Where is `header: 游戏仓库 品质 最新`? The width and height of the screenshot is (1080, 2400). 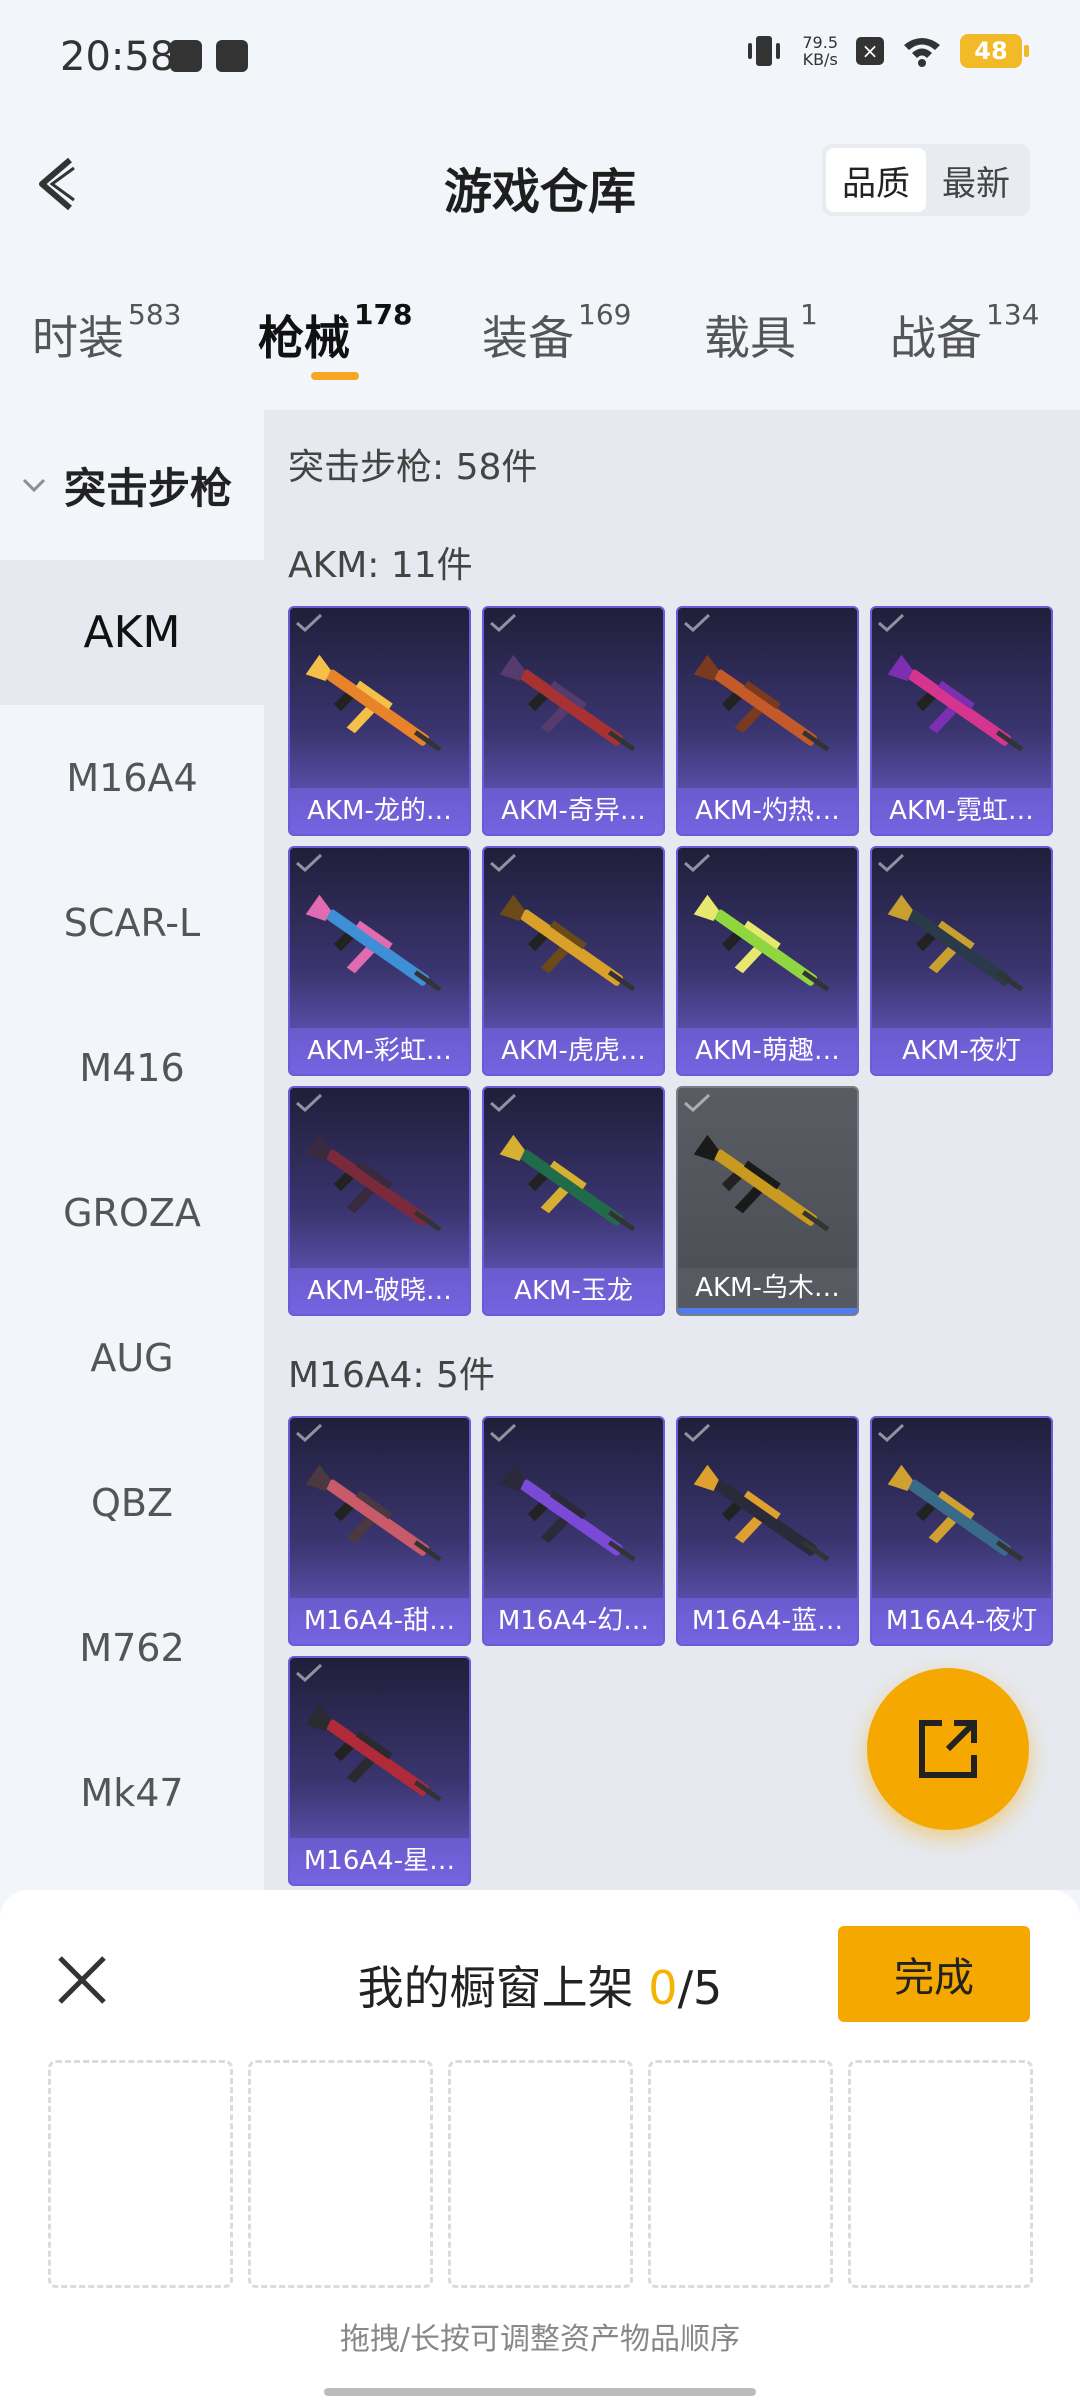 header: 游戏仓库 品质 最新 is located at coordinates (540, 180).